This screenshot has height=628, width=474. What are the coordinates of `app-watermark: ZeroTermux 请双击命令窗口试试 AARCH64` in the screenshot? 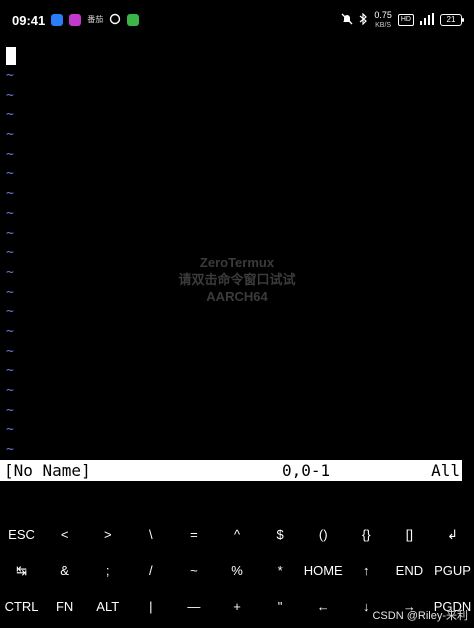 It's located at (237, 279).